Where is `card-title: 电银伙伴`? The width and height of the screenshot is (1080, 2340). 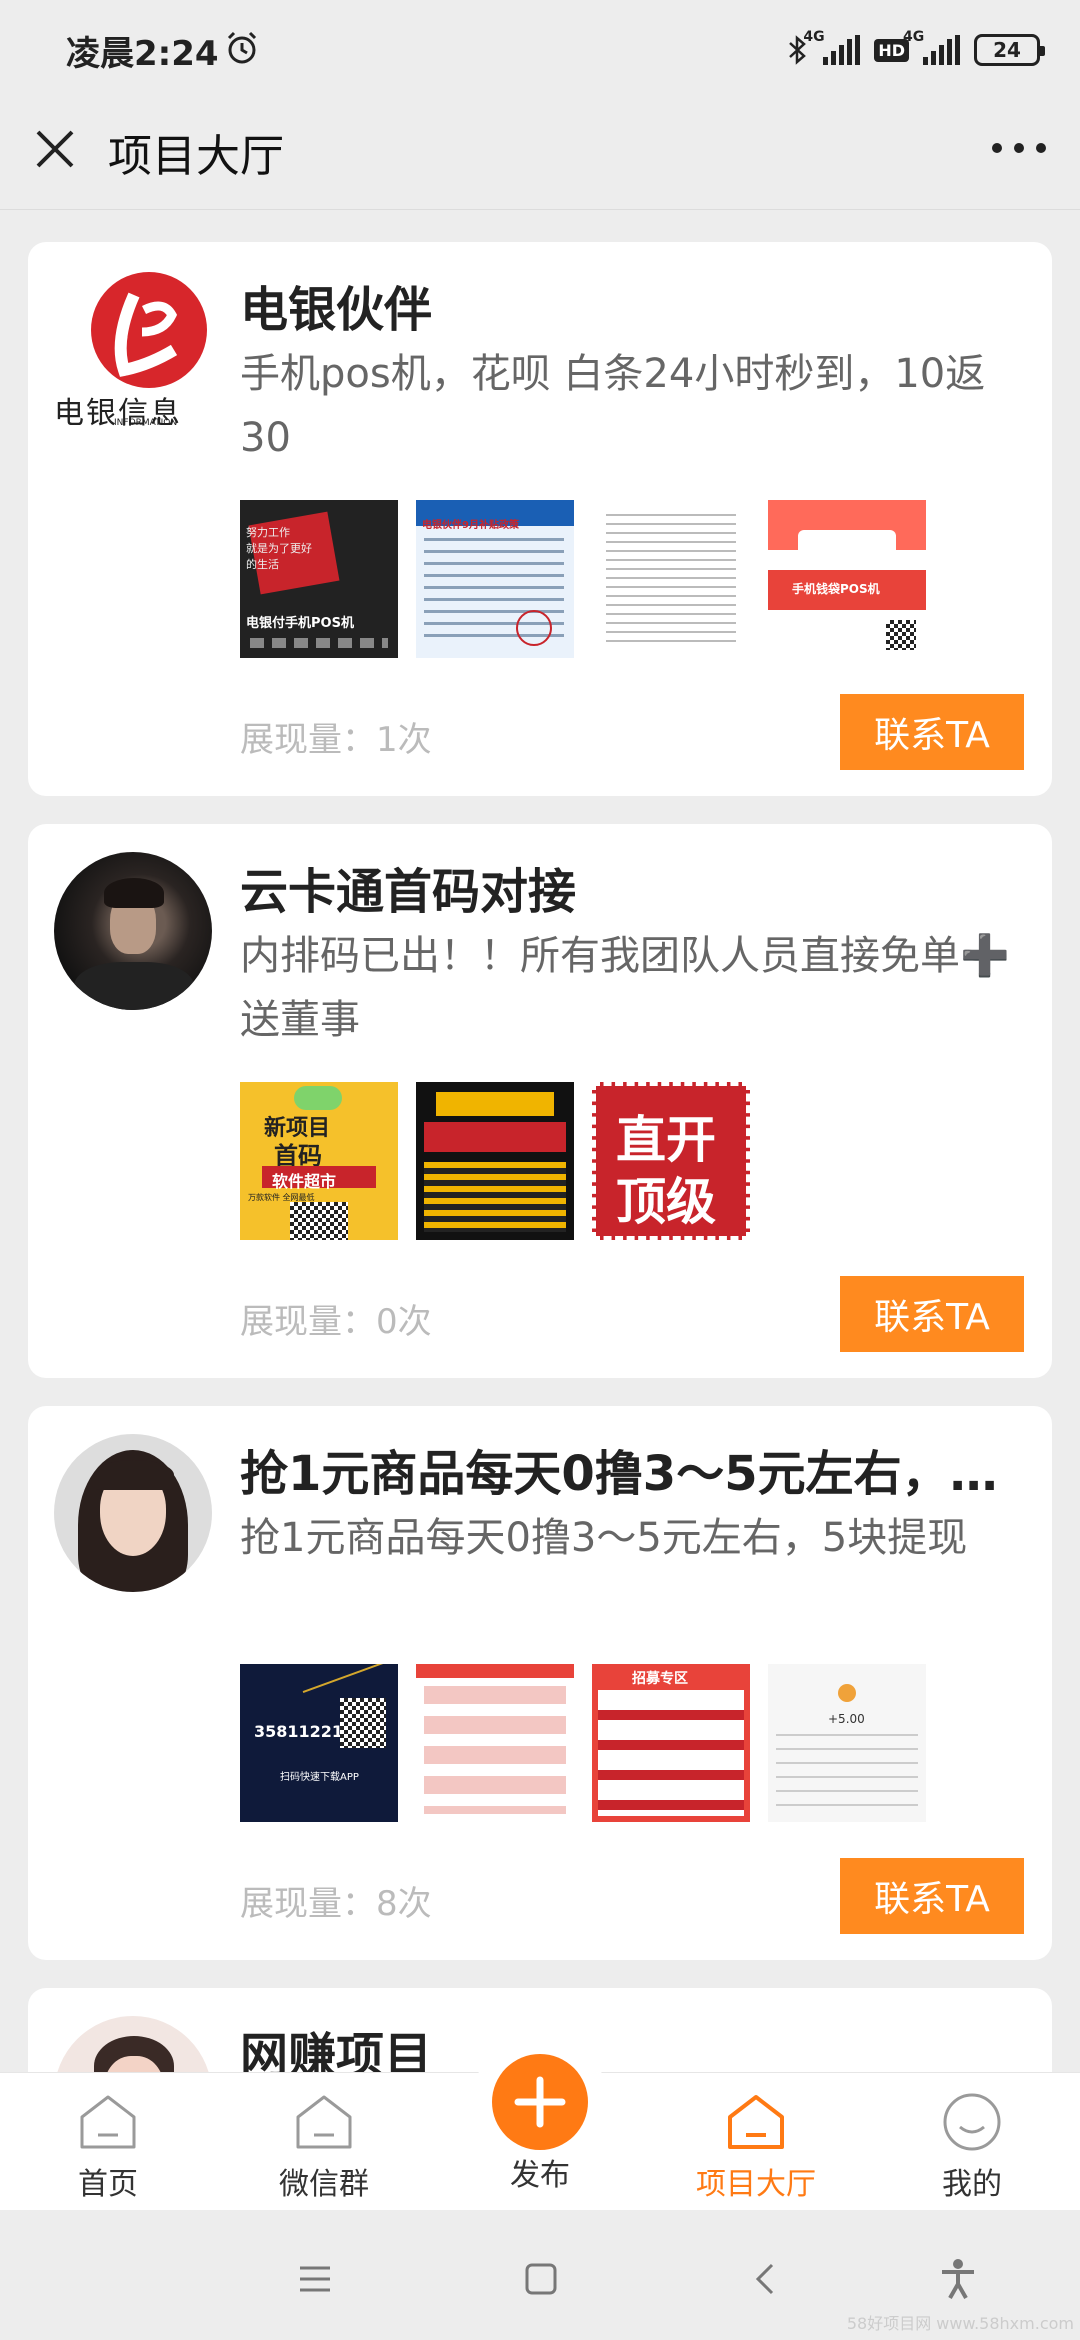 card-title: 电银伙伴 is located at coordinates (336, 310).